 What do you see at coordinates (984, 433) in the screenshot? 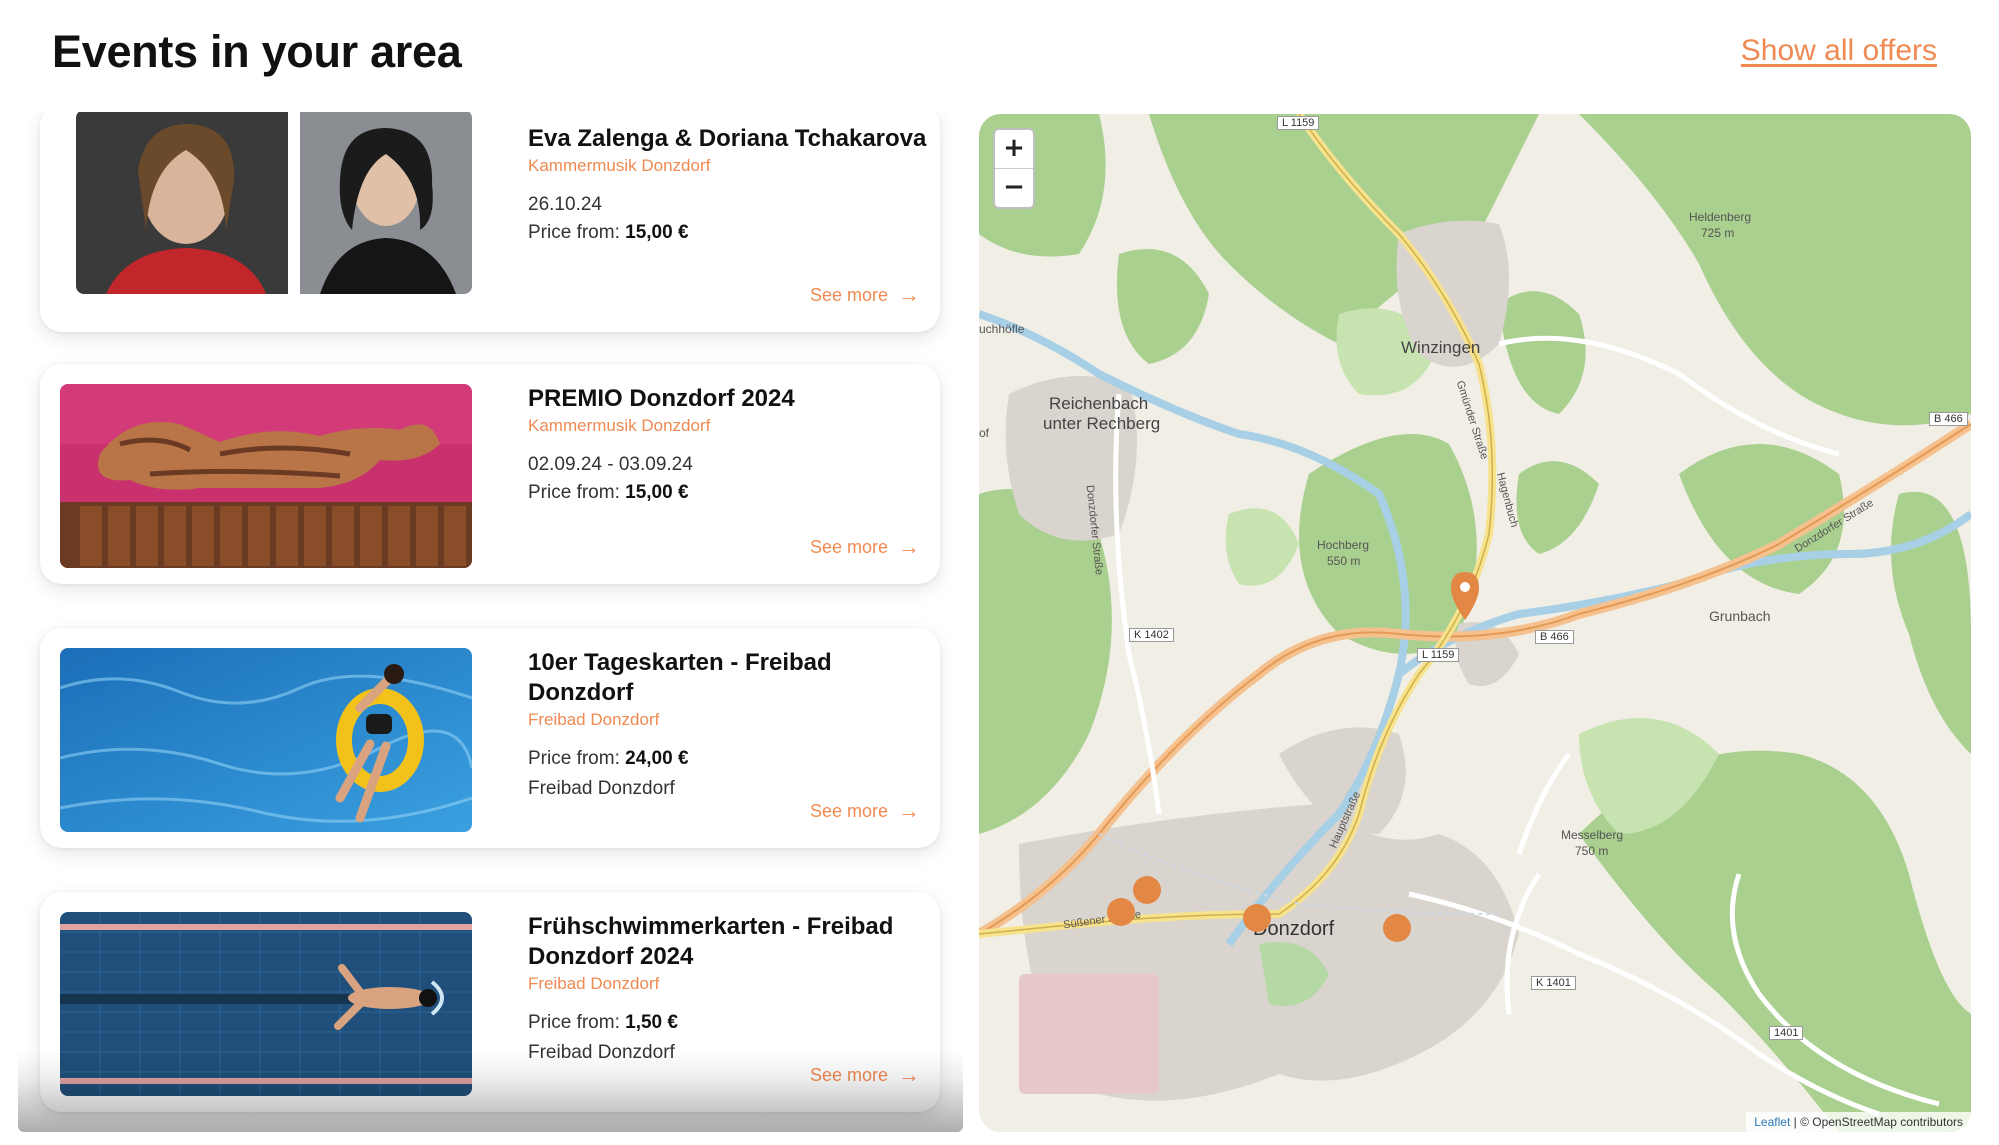
I see `place-label: of` at bounding box center [984, 433].